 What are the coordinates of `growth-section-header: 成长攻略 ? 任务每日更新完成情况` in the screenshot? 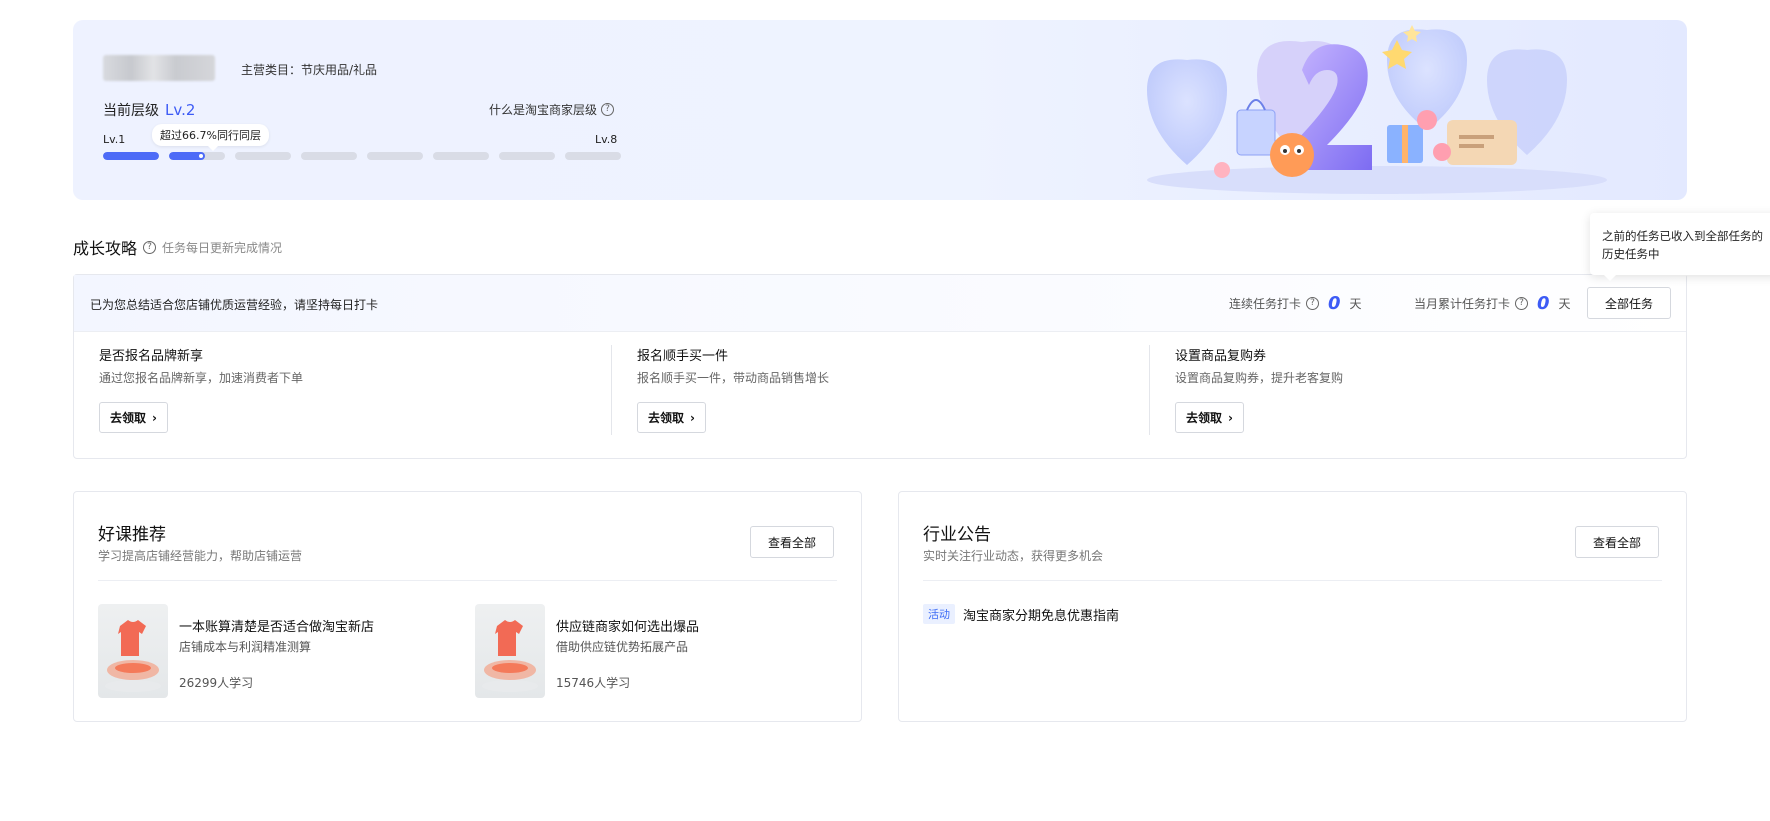 It's located at (177, 247).